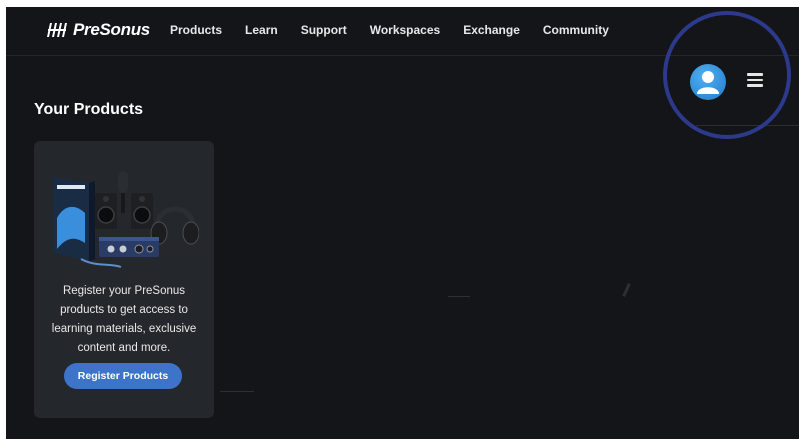  What do you see at coordinates (747, 125) in the screenshot?
I see `header-divider` at bounding box center [747, 125].